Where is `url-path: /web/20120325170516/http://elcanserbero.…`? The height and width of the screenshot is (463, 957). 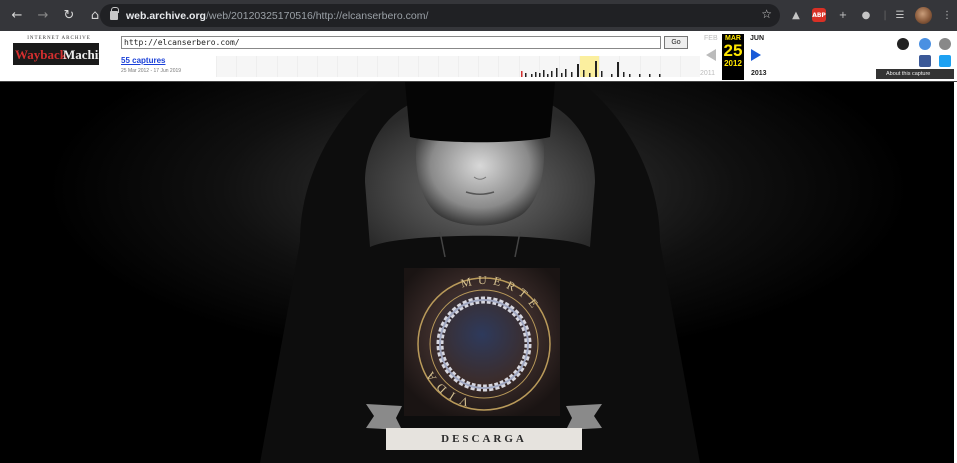 url-path: /web/20120325170516/http://elcanserbero.… is located at coordinates (317, 15).